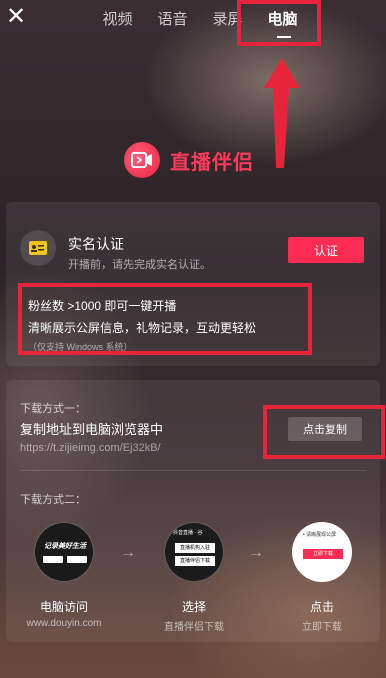  What do you see at coordinates (90, 448) in the screenshot?
I see `download-url: https://t.zijieimg.com/Ej32kB/` at bounding box center [90, 448].